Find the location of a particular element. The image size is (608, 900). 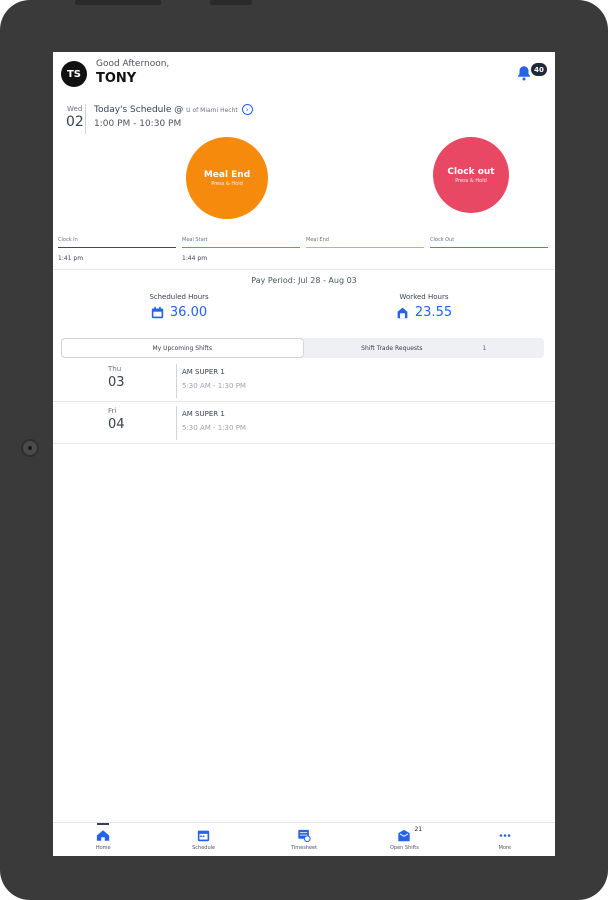

worked-hours: Worked Hours 23.55 is located at coordinates (424, 306).